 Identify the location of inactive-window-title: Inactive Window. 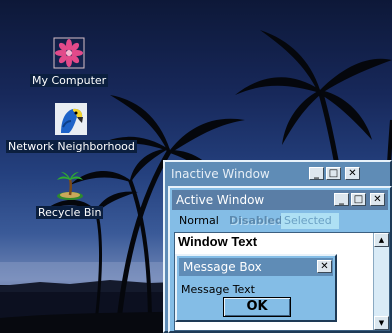
(220, 174).